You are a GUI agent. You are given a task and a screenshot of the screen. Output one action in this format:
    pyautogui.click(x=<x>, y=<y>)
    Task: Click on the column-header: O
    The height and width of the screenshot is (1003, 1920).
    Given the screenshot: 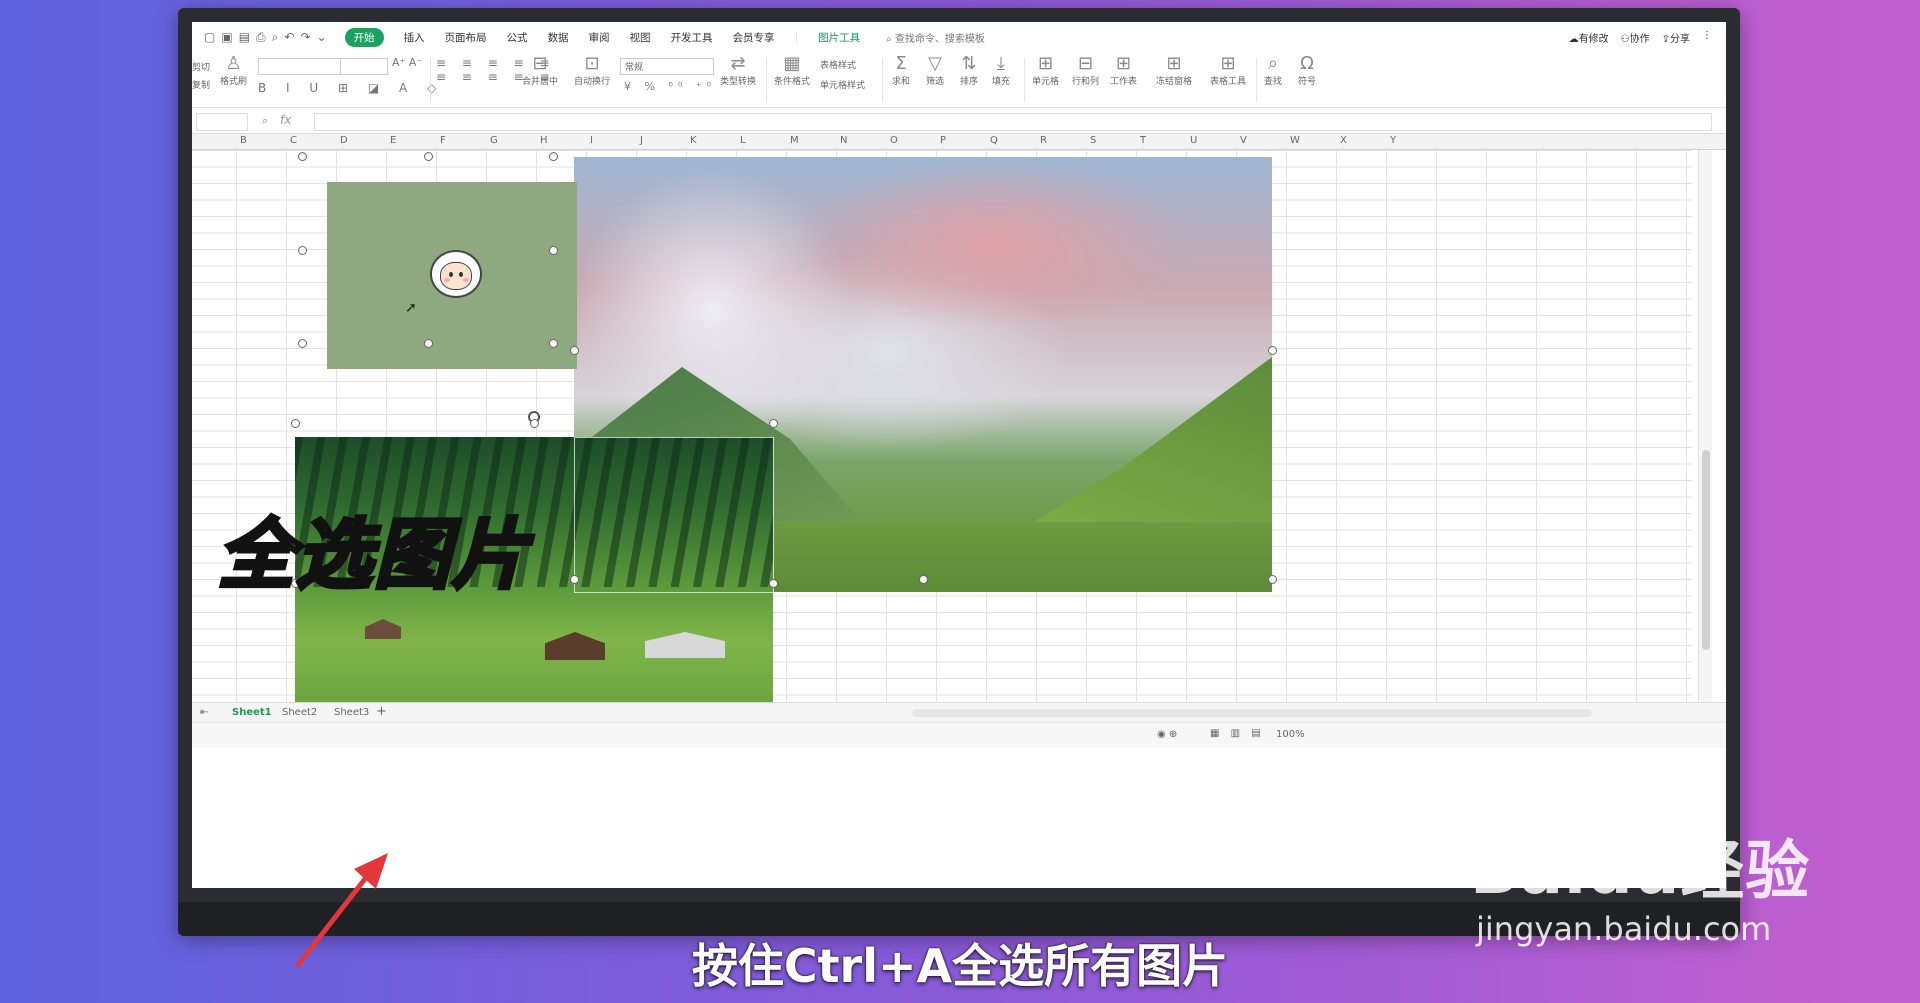 What is the action you would take?
    pyautogui.click(x=894, y=140)
    